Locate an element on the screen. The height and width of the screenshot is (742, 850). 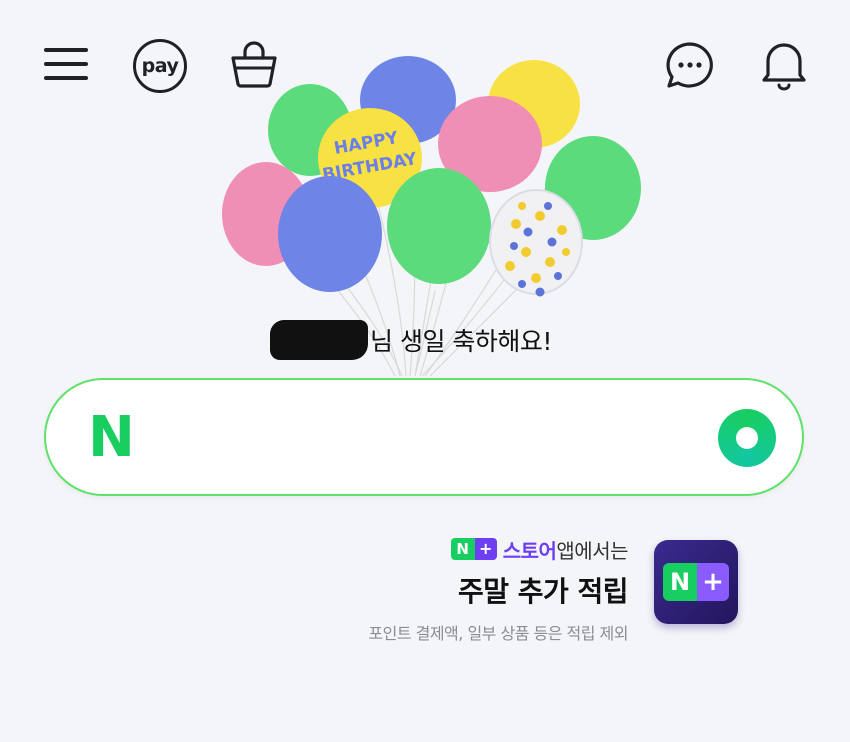
promo-subtitle: 포인트 결제액, 일부 상품 등은 적립 제외 is located at coordinates (498, 633).